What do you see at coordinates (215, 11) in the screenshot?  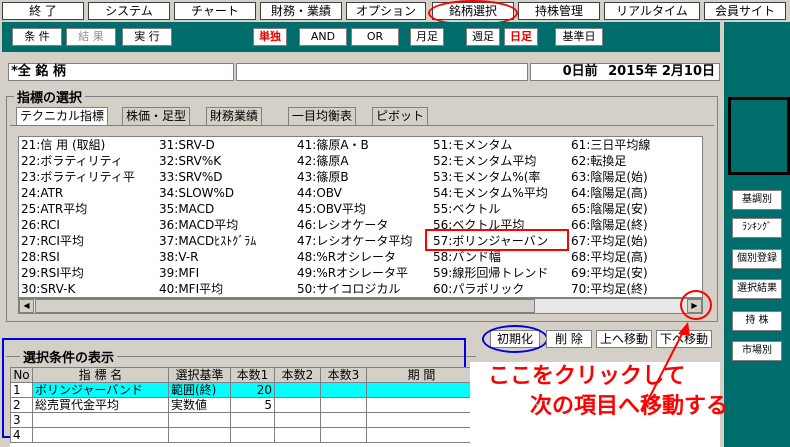 I see `menu-chart: チャート` at bounding box center [215, 11].